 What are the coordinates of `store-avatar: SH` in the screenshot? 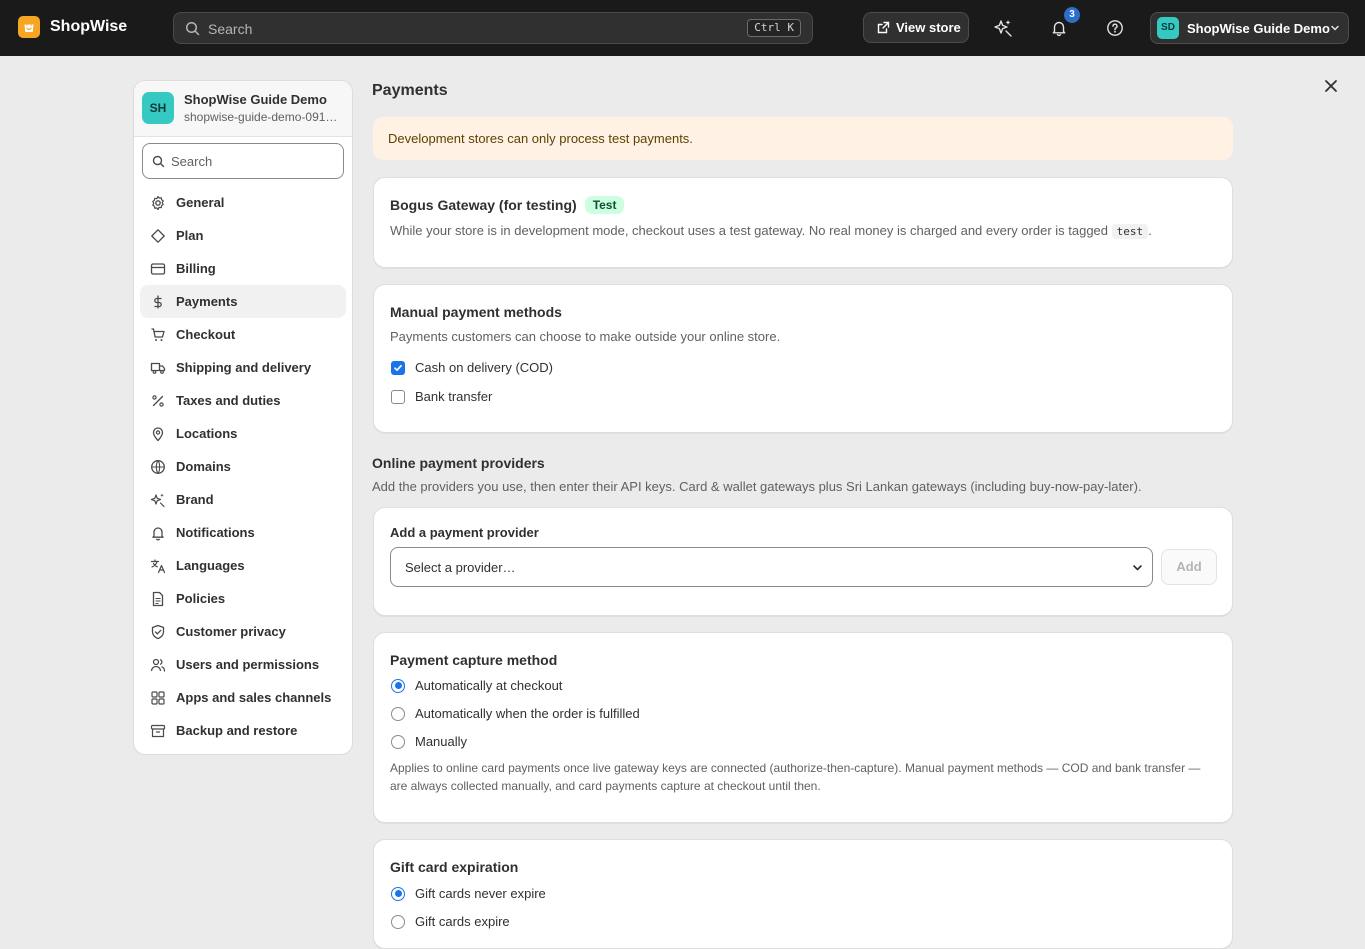 It's located at (158, 108).